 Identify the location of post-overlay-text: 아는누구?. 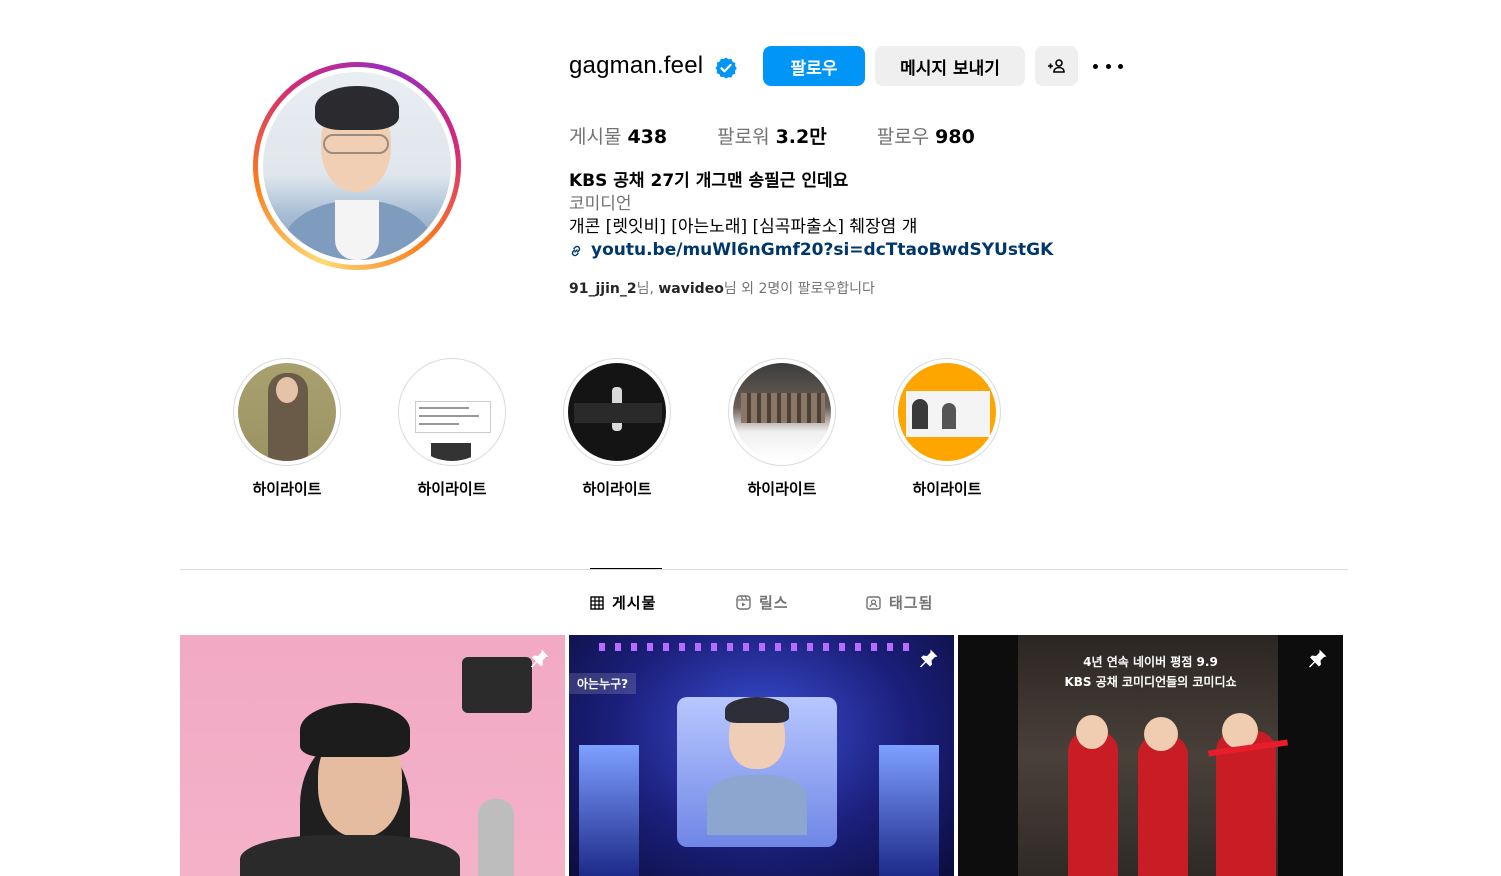
(603, 683).